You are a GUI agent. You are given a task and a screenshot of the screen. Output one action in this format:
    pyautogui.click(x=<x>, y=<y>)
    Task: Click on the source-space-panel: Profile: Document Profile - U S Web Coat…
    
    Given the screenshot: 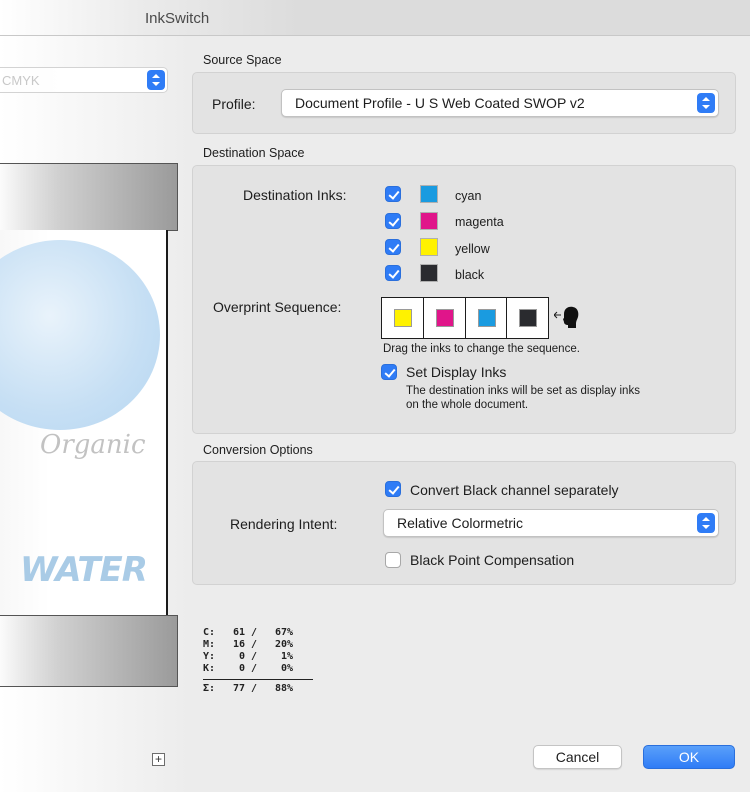 What is the action you would take?
    pyautogui.click(x=464, y=103)
    